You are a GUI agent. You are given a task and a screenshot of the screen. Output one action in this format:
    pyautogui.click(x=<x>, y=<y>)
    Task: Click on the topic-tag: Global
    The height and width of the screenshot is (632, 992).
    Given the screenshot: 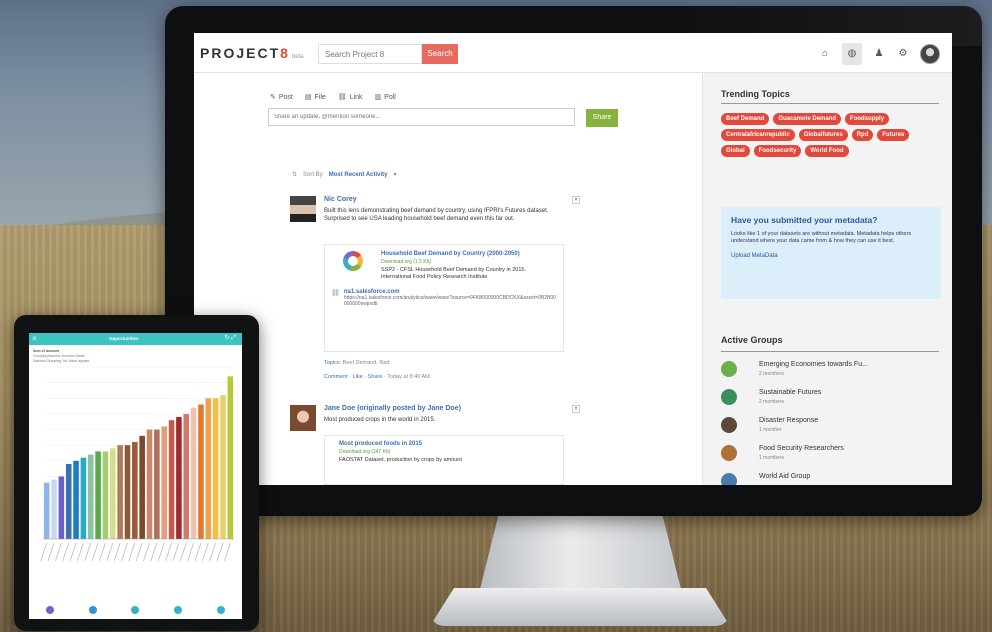 What is the action you would take?
    pyautogui.click(x=735, y=151)
    